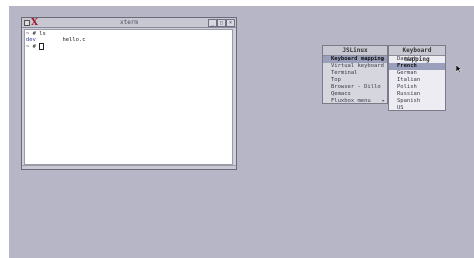  I want to click on terminal-cursor, so click(42, 46).